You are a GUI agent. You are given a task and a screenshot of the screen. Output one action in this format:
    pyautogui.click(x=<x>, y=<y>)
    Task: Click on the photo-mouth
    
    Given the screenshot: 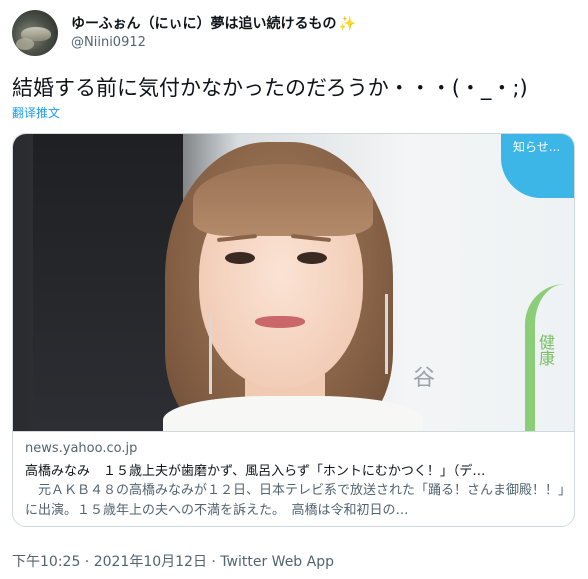 What is the action you would take?
    pyautogui.click(x=280, y=322)
    